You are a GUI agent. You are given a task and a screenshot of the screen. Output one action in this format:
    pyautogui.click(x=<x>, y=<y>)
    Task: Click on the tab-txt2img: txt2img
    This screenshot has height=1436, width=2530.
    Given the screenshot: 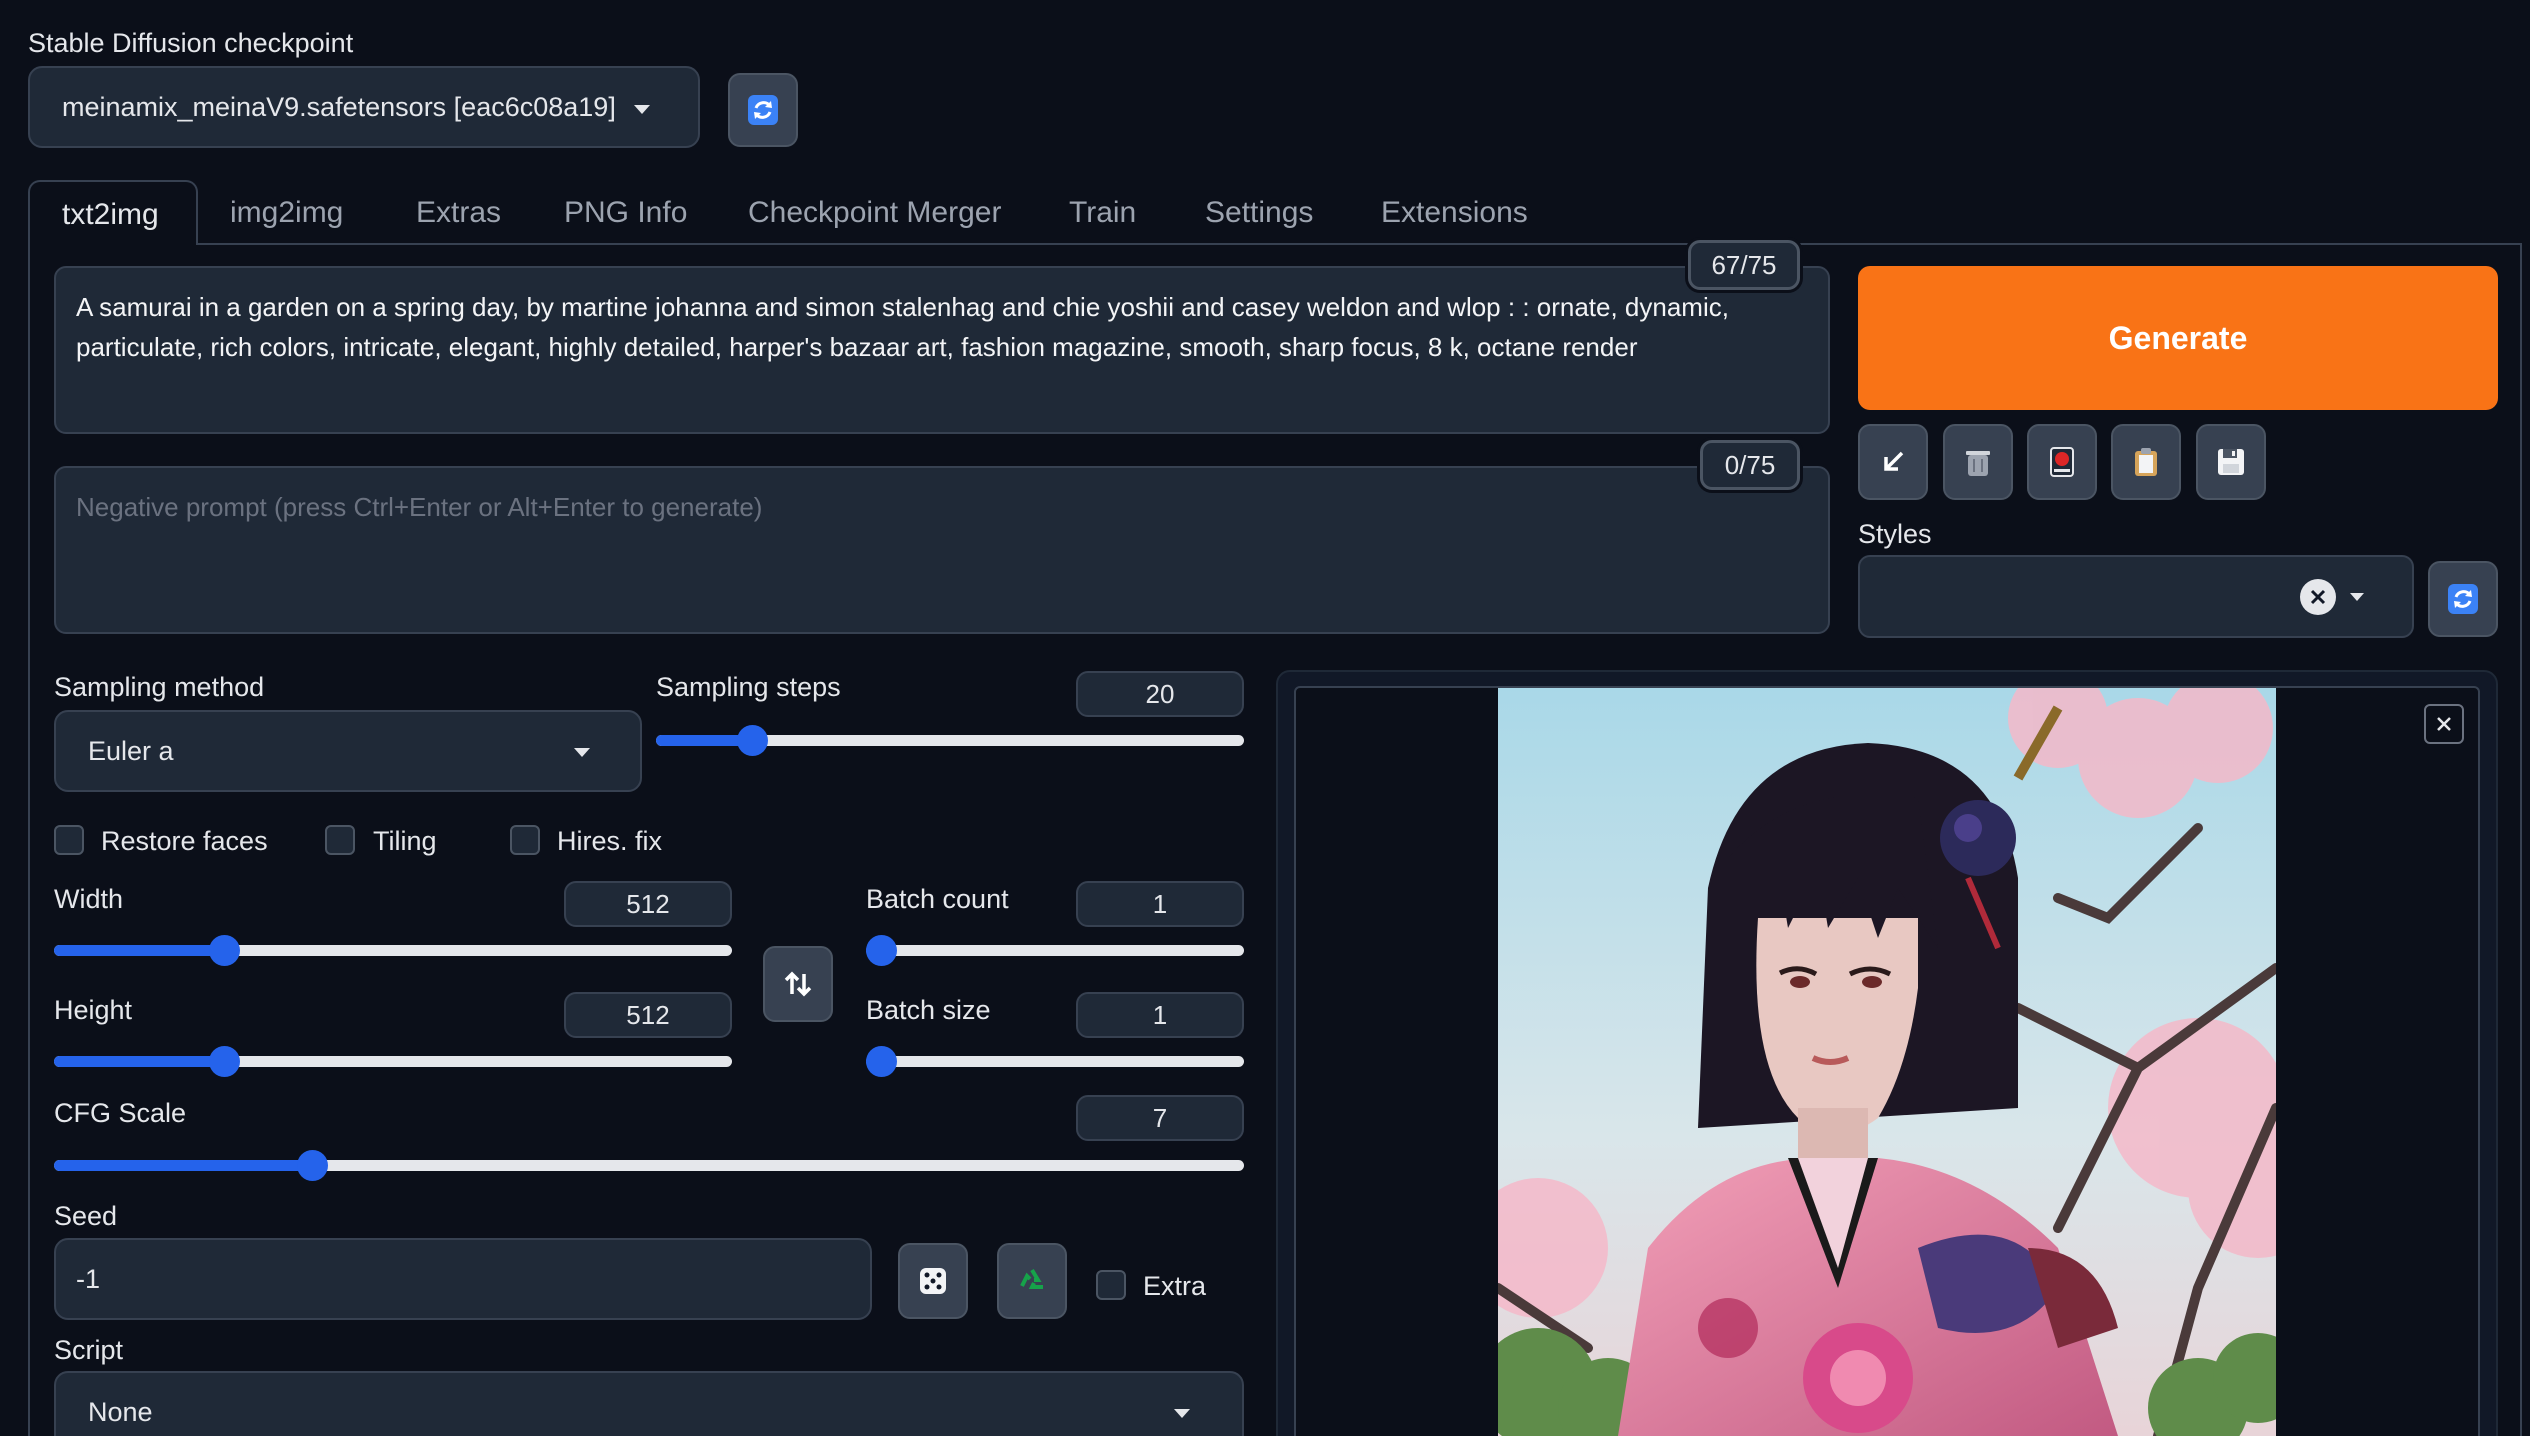 What is the action you would take?
    pyautogui.click(x=113, y=212)
    